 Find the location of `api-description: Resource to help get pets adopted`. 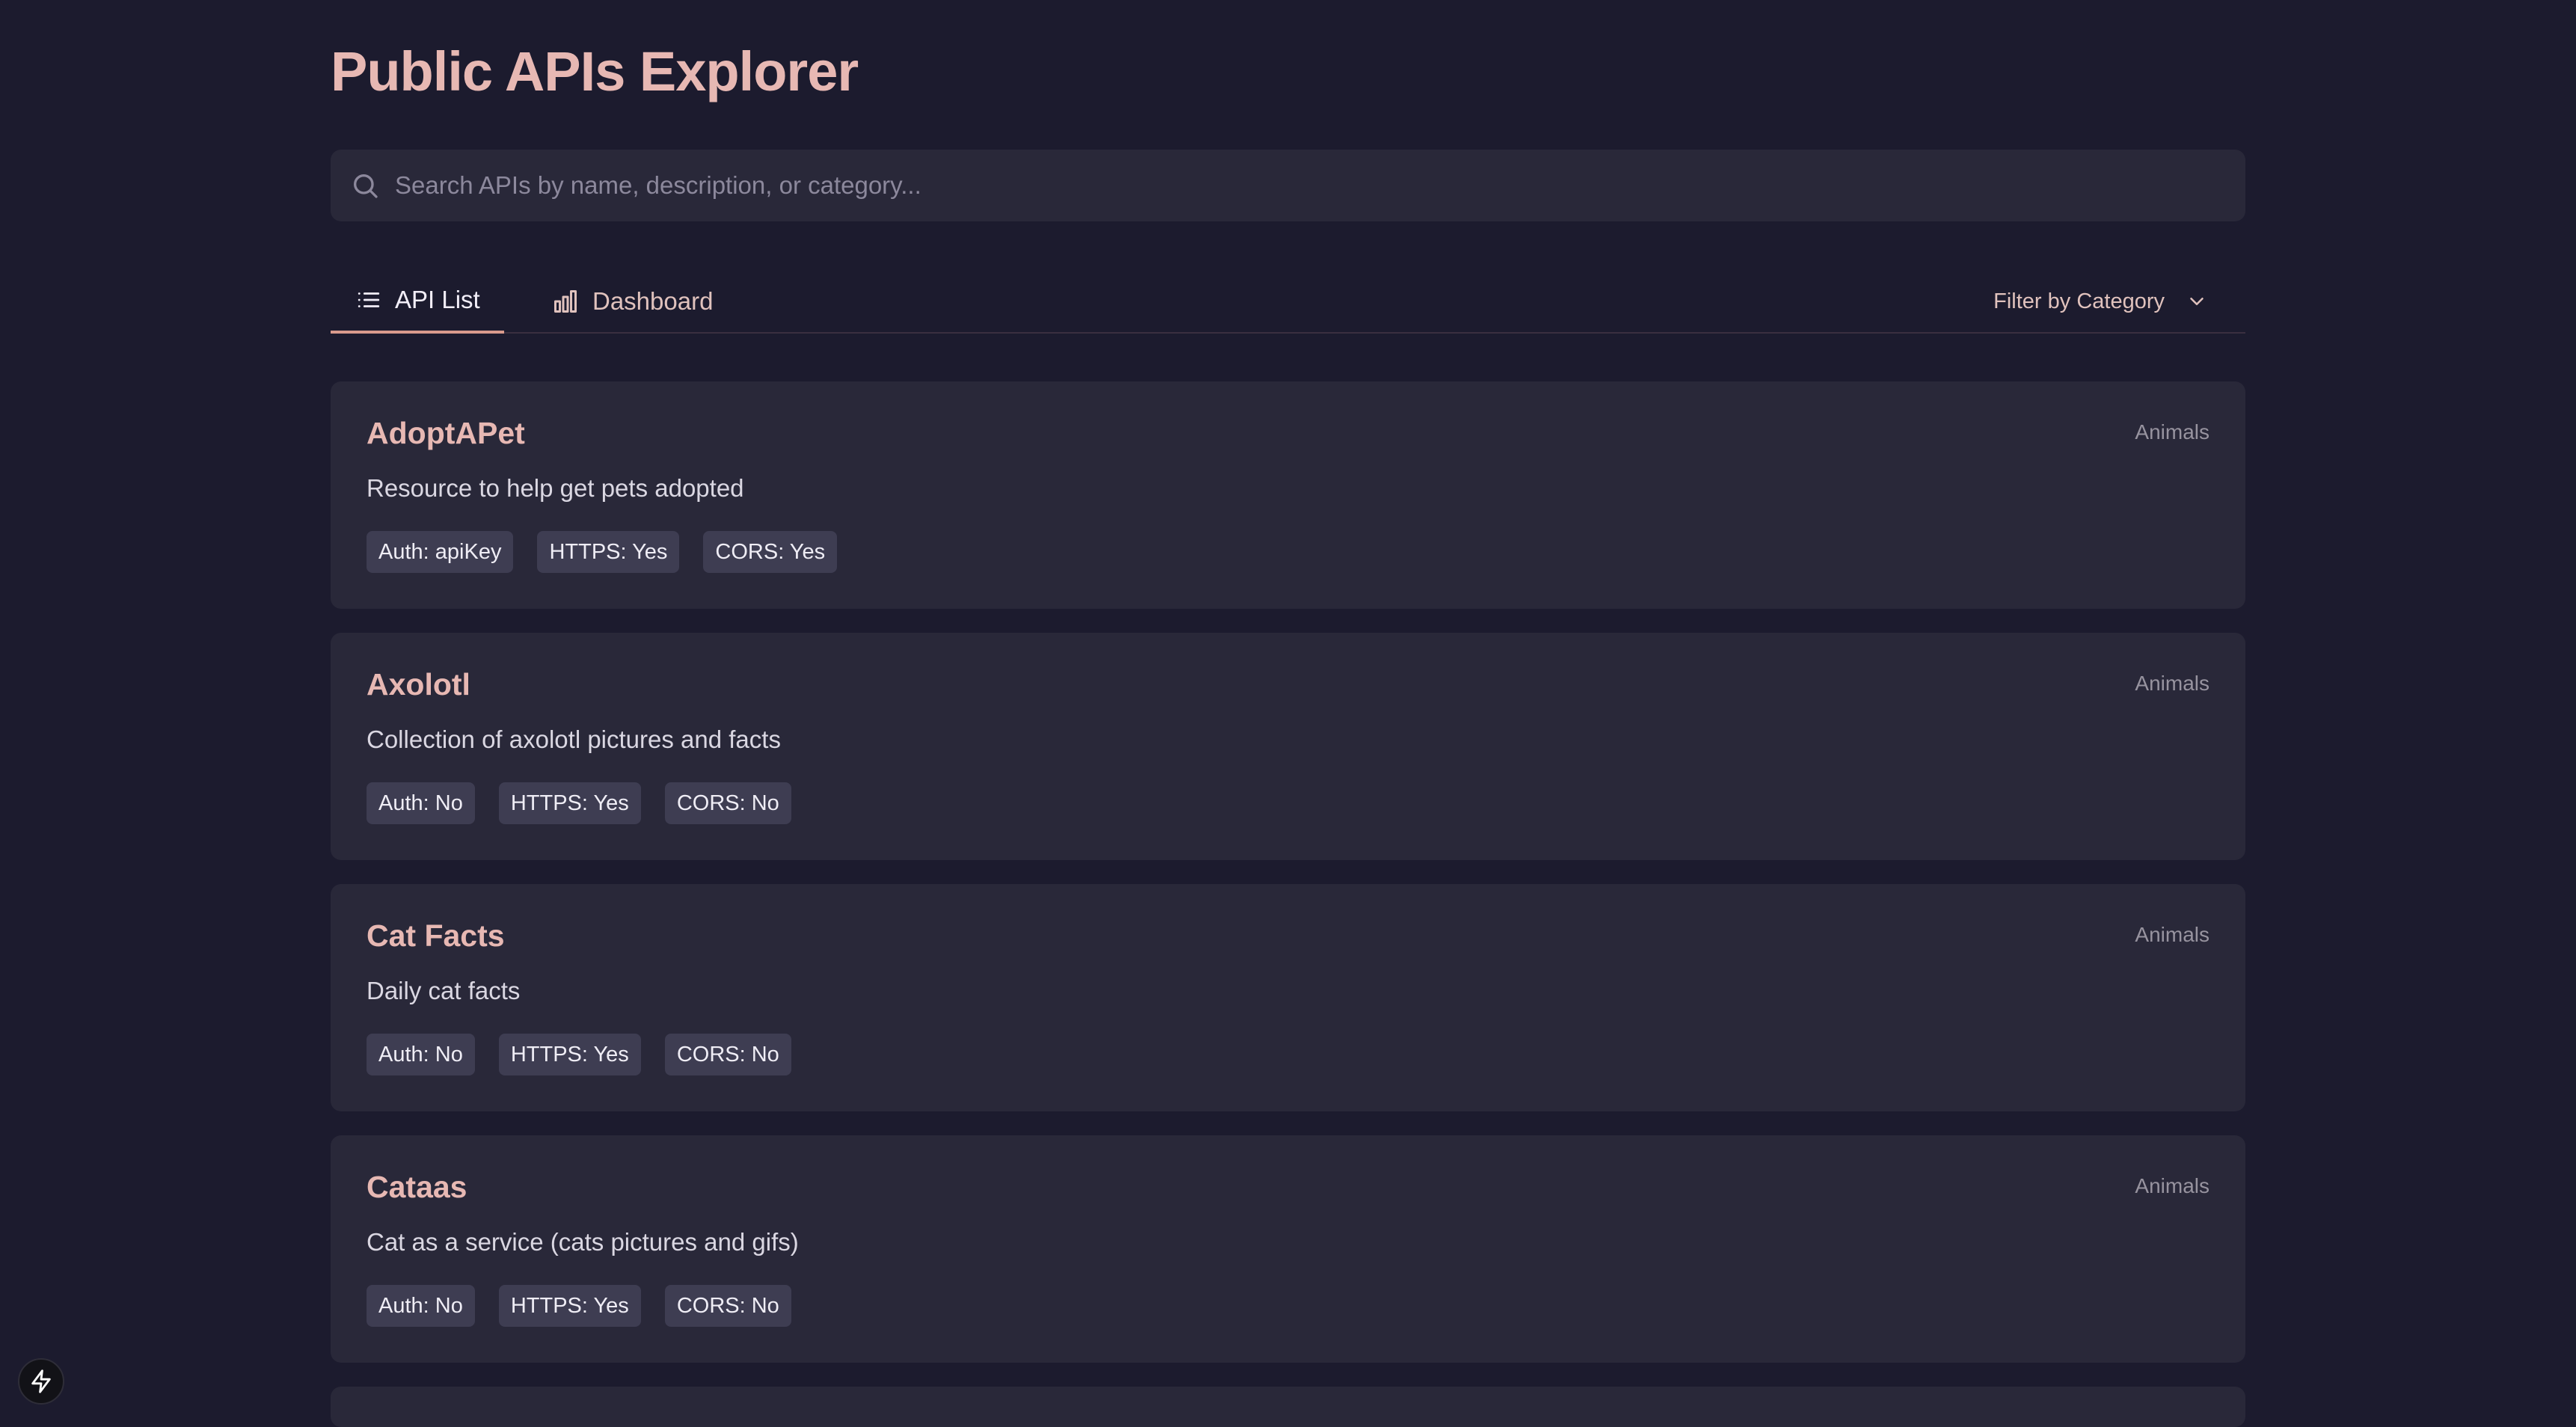

api-description: Resource to help get pets adopted is located at coordinates (555, 488).